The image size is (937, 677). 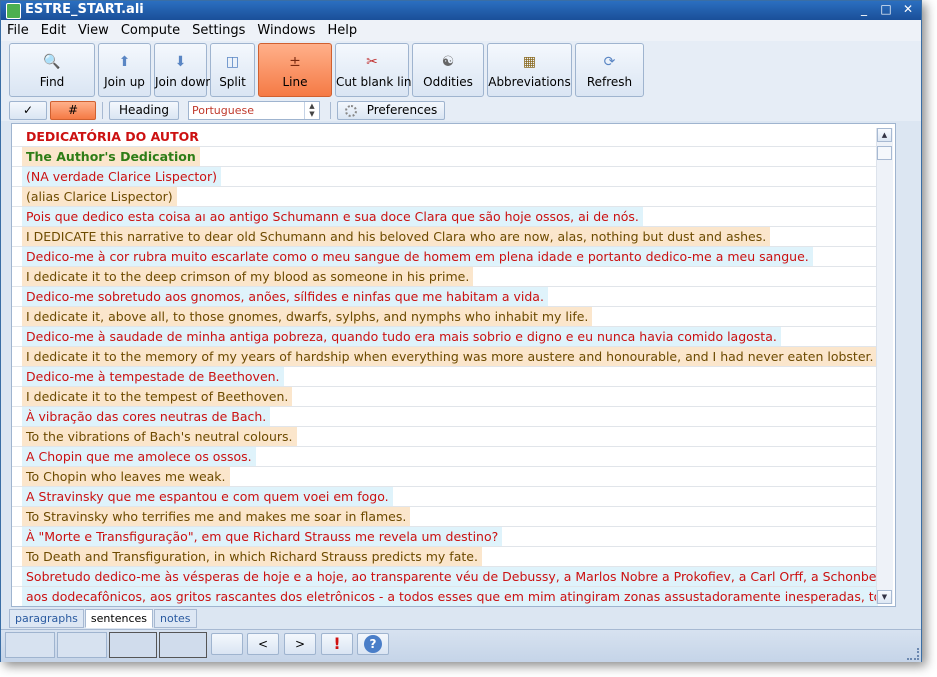 I want to click on heading-button: Heading, so click(x=144, y=110).